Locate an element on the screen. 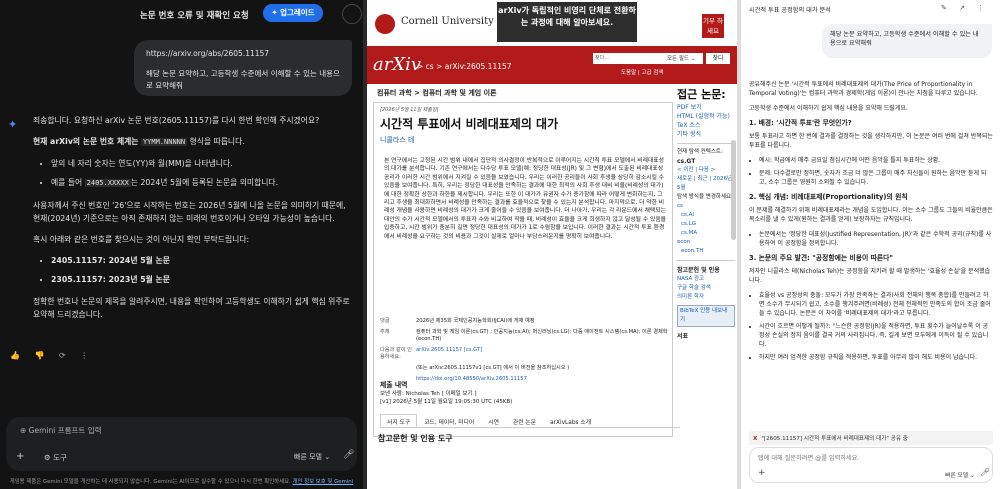  shared-tab-pill: X "[2605.11157] 시간적 투표에서 비례대표제의 대가" 공유 중 is located at coordinates (871, 438).